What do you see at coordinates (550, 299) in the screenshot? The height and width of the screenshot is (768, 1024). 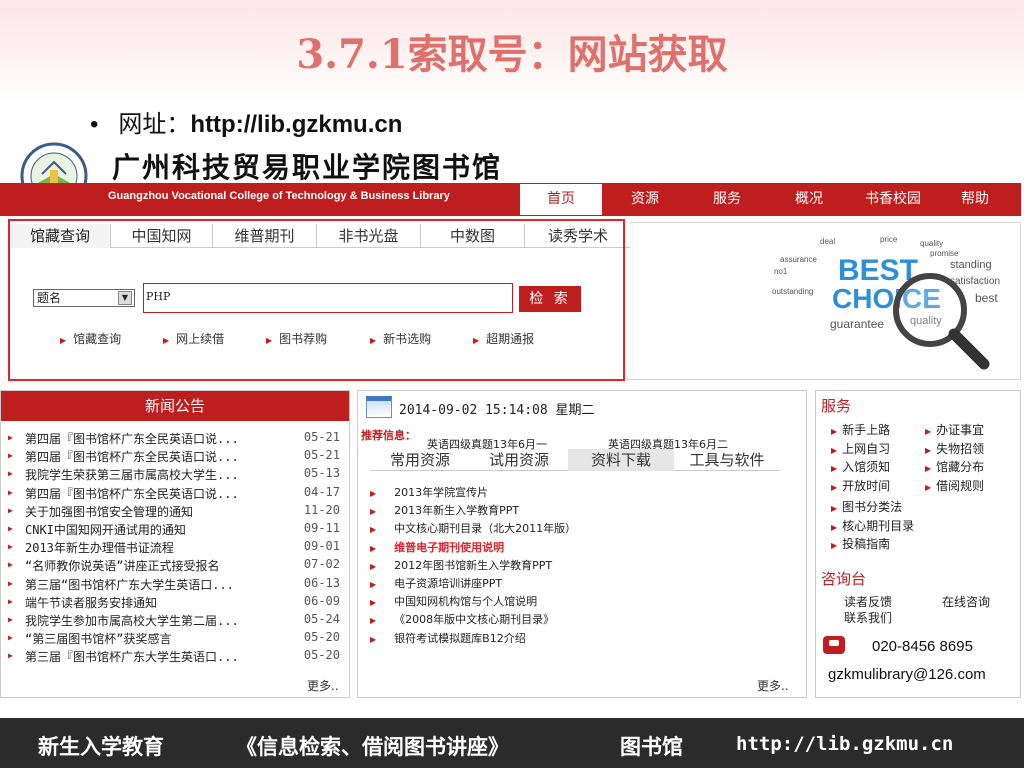 I see `search-button: 检 索` at bounding box center [550, 299].